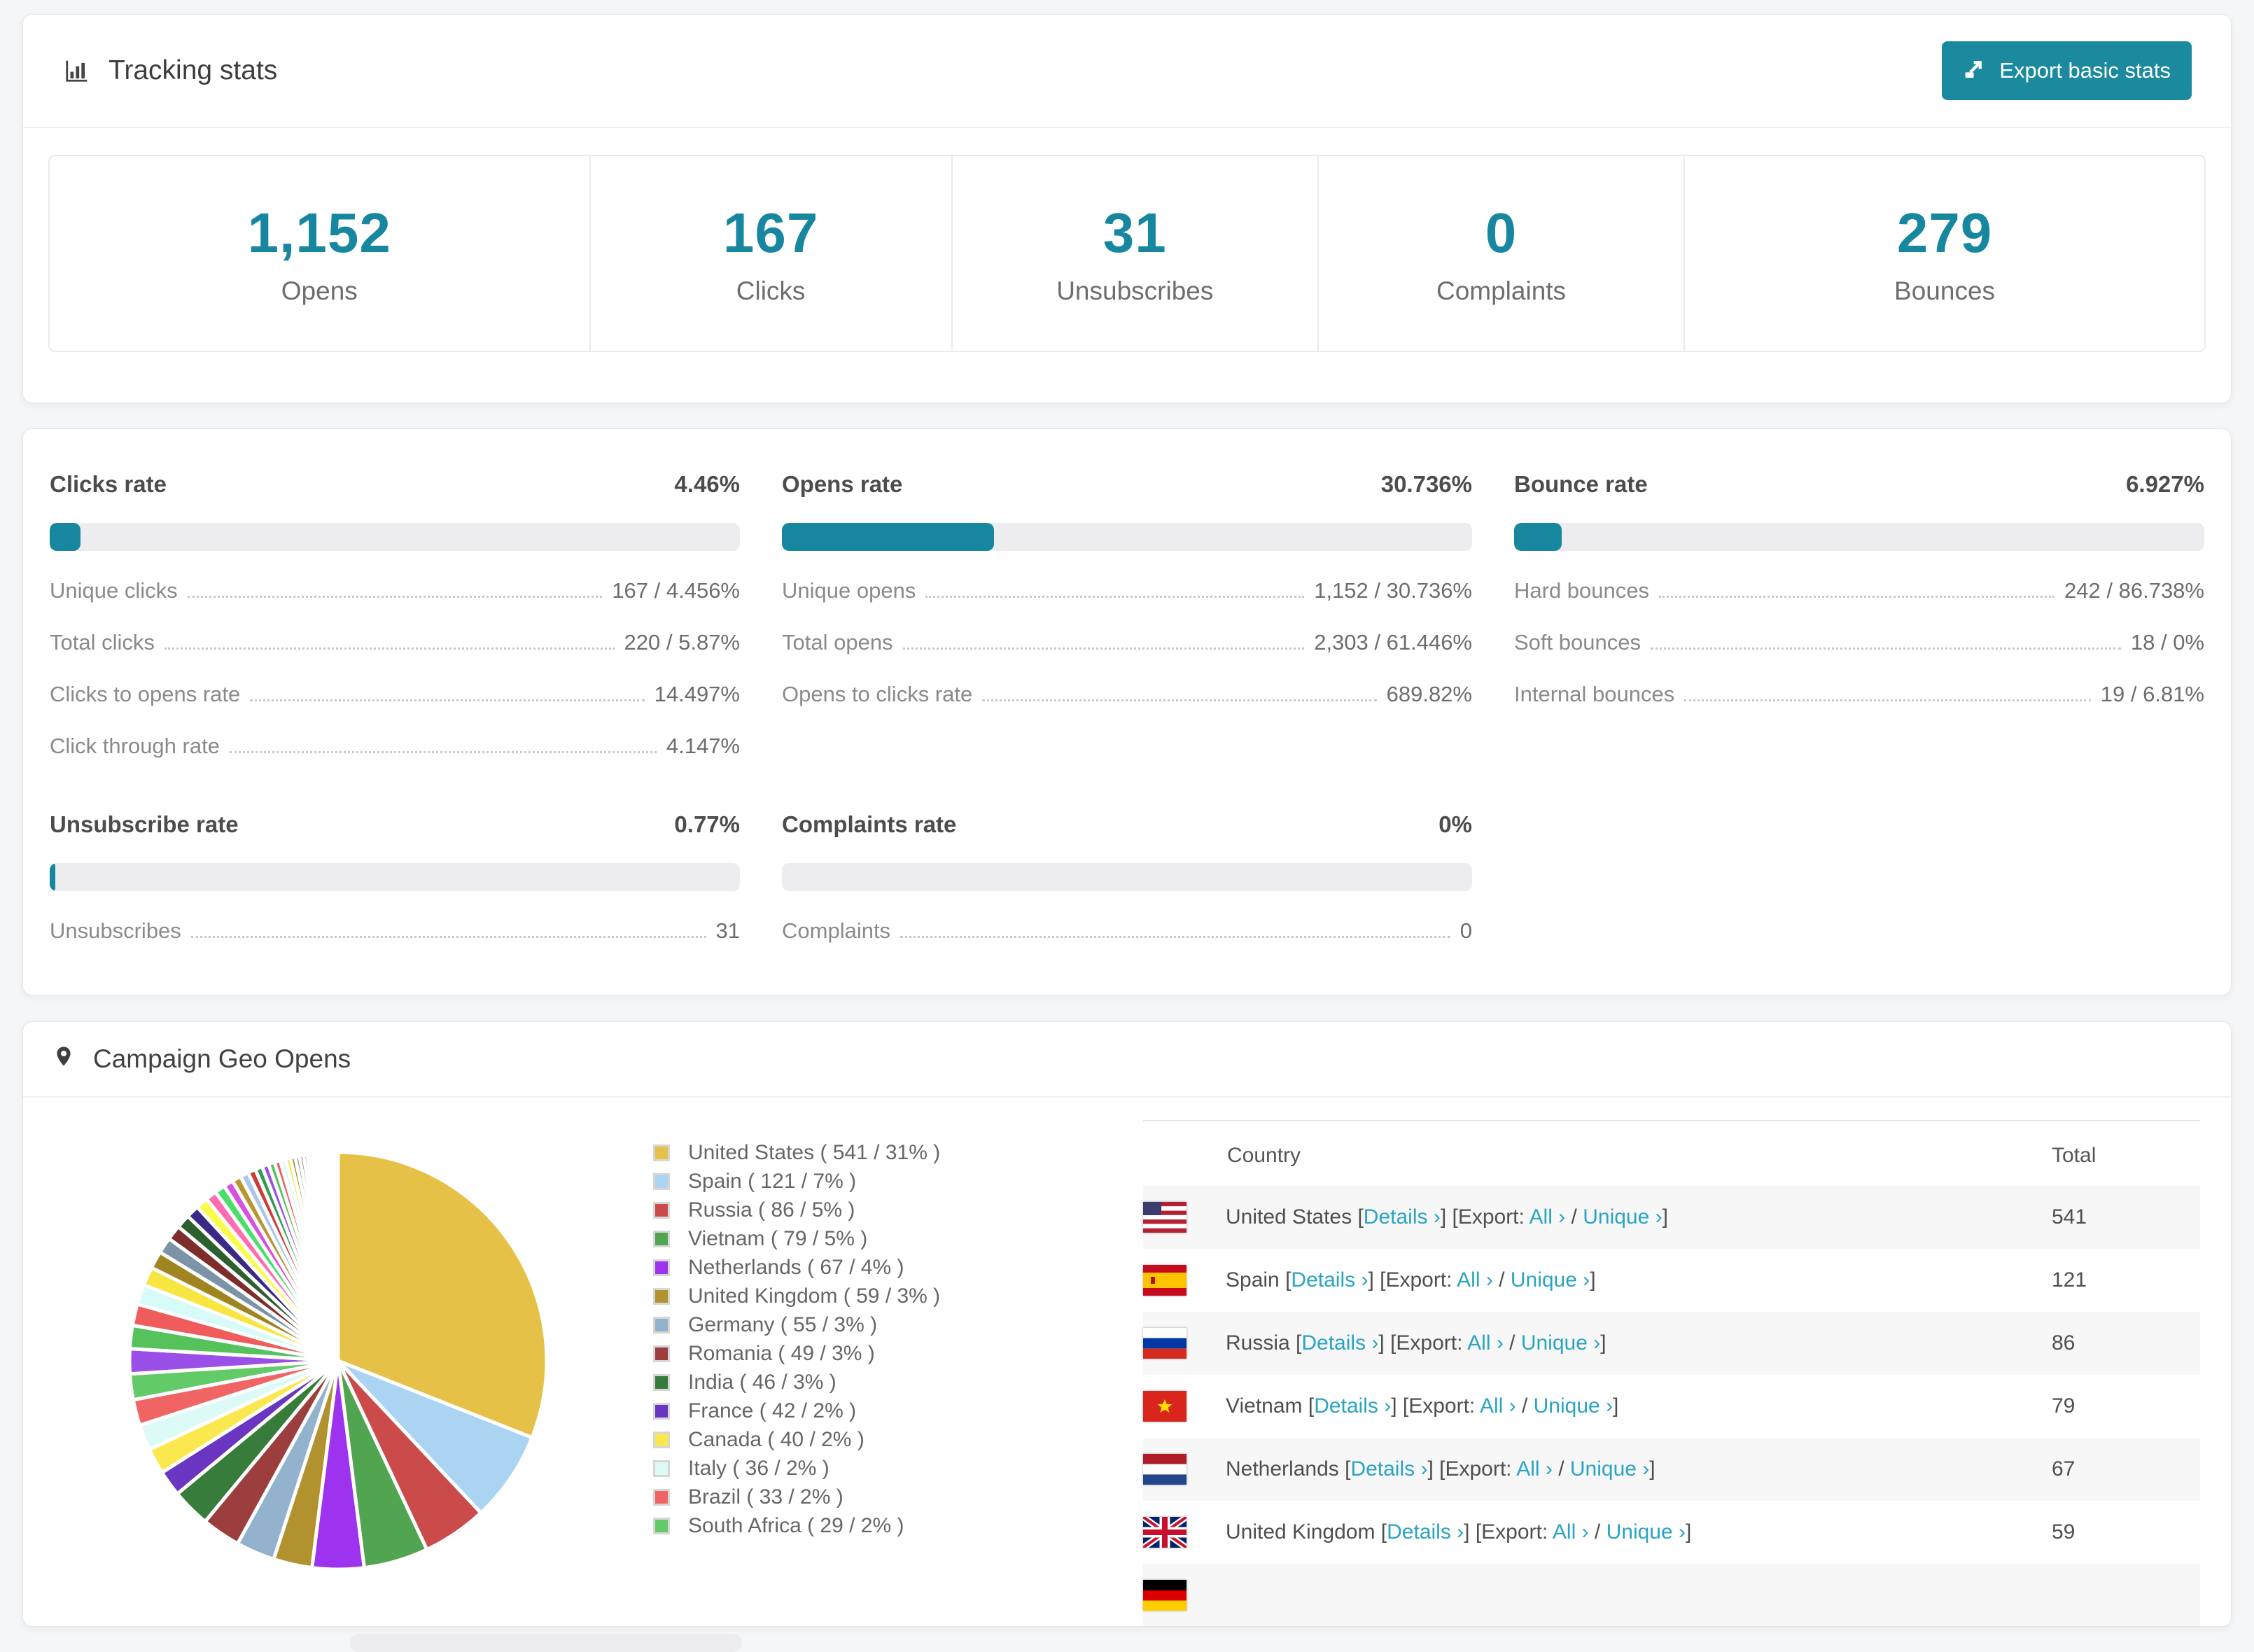 Image resolution: width=2254 pixels, height=1652 pixels. What do you see at coordinates (2064, 1532) in the screenshot?
I see `total-cell: 59` at bounding box center [2064, 1532].